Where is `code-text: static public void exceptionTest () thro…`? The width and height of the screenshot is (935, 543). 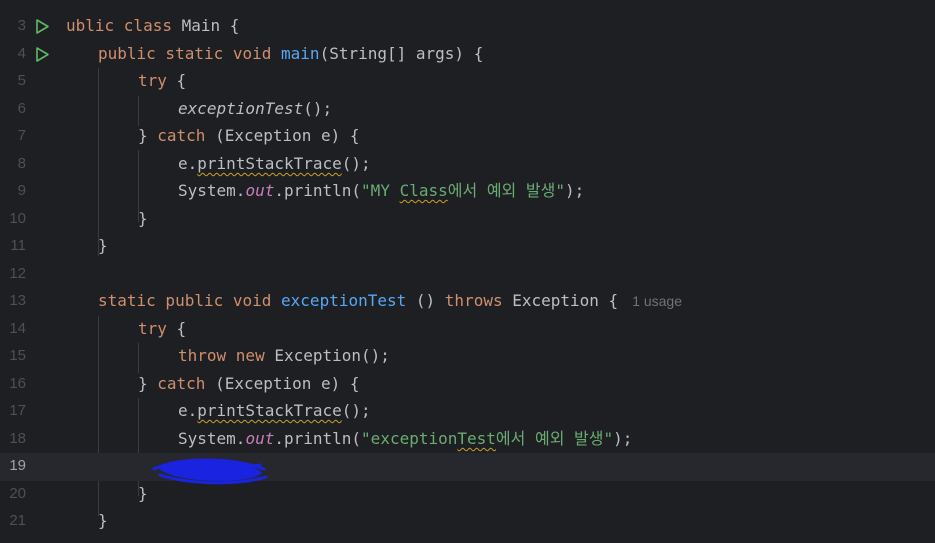 code-text: static public void exceptionTest () thro… is located at coordinates (390, 300).